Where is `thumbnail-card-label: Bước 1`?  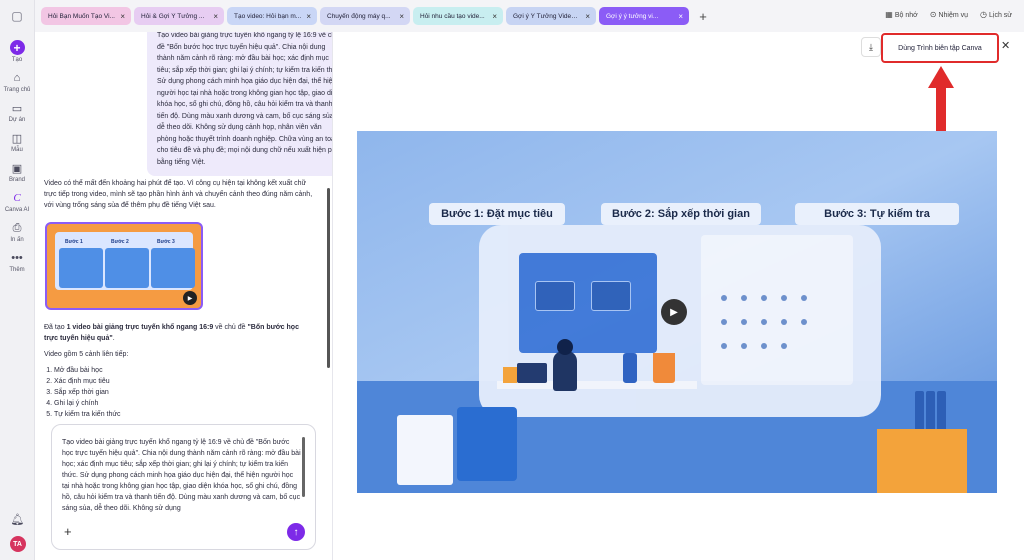
thumbnail-card-label: Bước 1 is located at coordinates (74, 242).